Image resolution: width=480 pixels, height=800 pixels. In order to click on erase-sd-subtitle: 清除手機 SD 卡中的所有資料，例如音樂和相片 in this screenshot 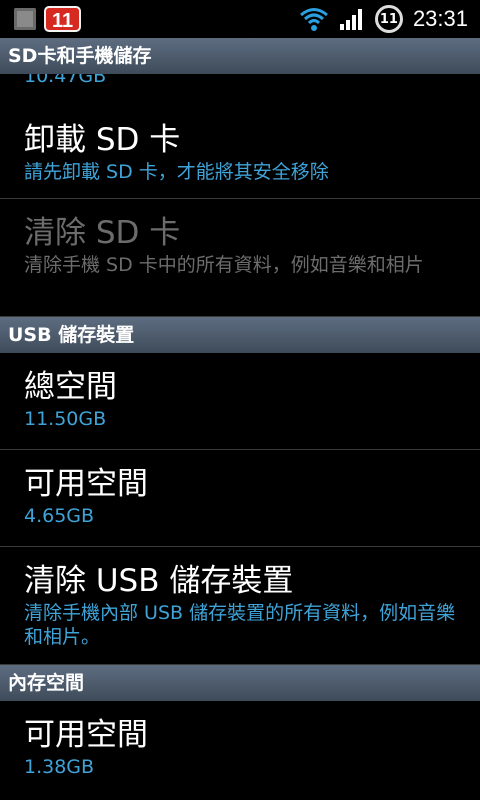, I will do `click(224, 265)`.